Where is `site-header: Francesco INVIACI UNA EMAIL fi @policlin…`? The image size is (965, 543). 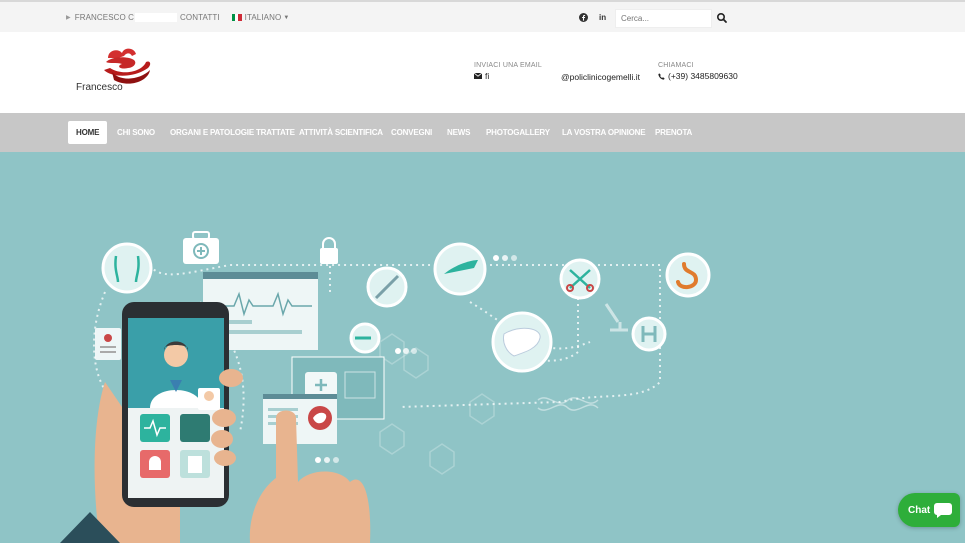 site-header: Francesco INVIACI UNA EMAIL fi @policlin… is located at coordinates (482, 72).